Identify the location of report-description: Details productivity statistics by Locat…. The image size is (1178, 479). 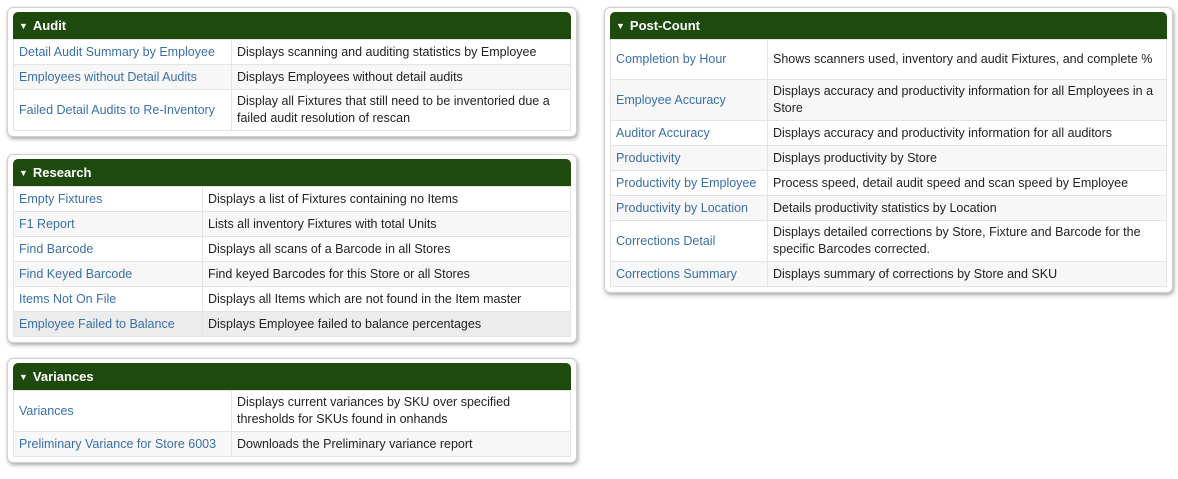
(967, 208).